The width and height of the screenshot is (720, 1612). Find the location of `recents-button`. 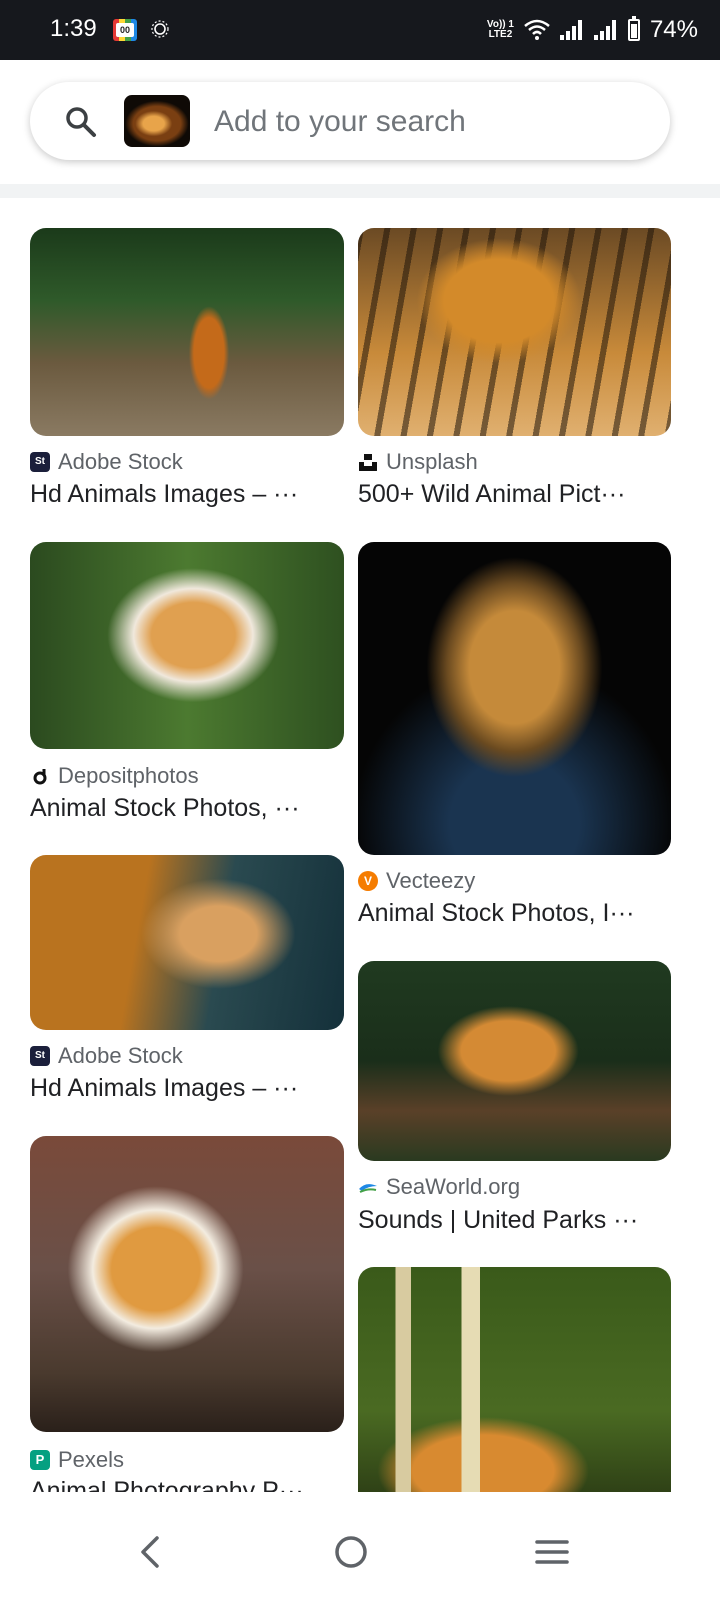

recents-button is located at coordinates (552, 1552).